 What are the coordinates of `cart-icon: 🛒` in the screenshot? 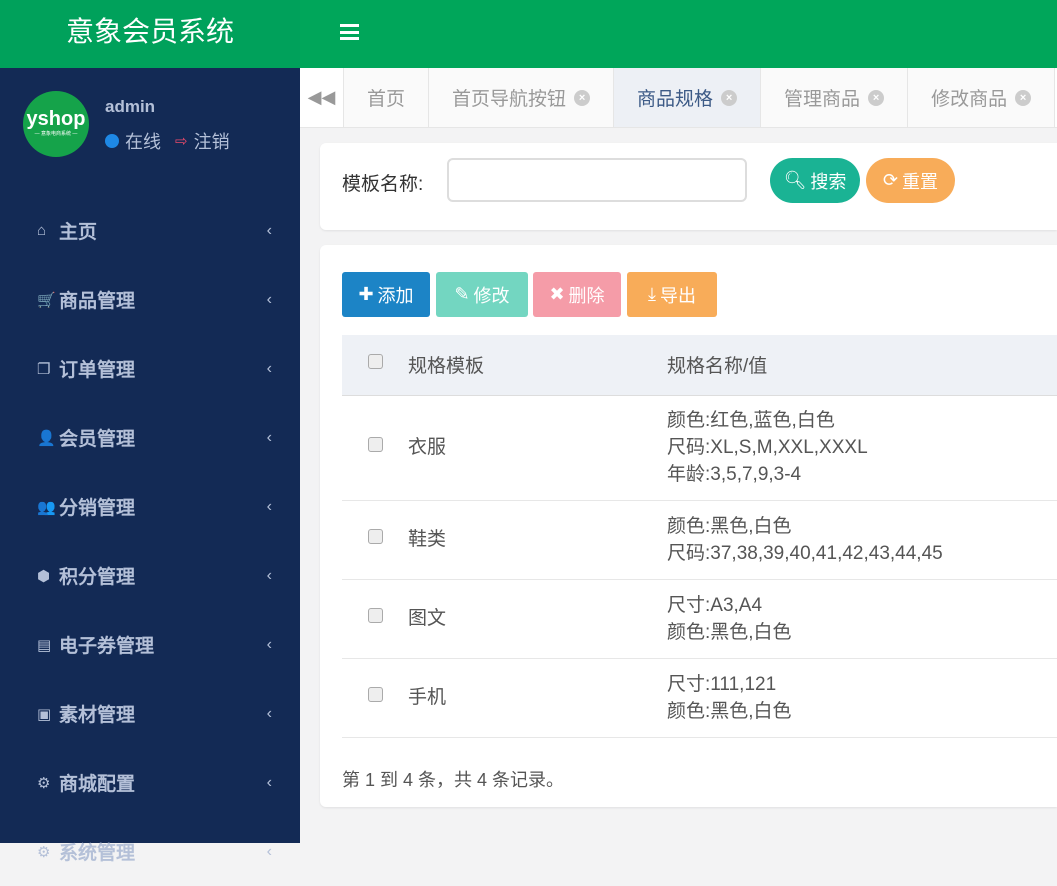 It's located at (46, 300).